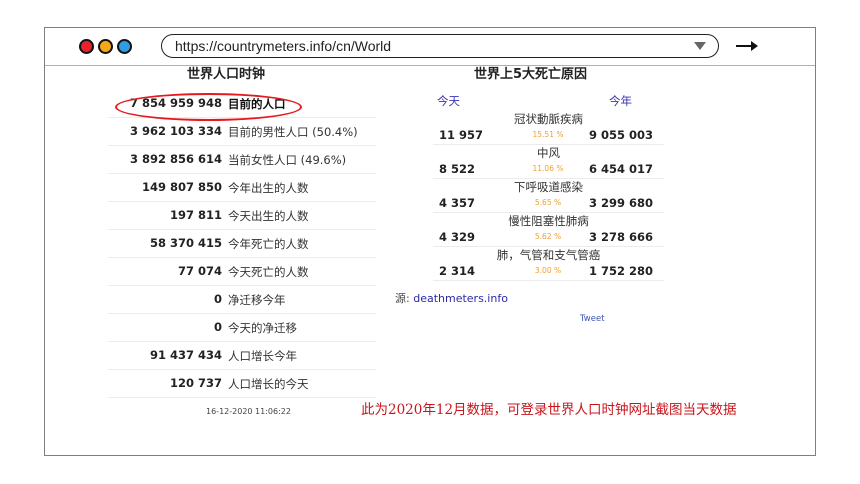 This screenshot has width=860, height=484. Describe the element at coordinates (185, 243) in the screenshot. I see `population-value: 58 370 415` at that location.